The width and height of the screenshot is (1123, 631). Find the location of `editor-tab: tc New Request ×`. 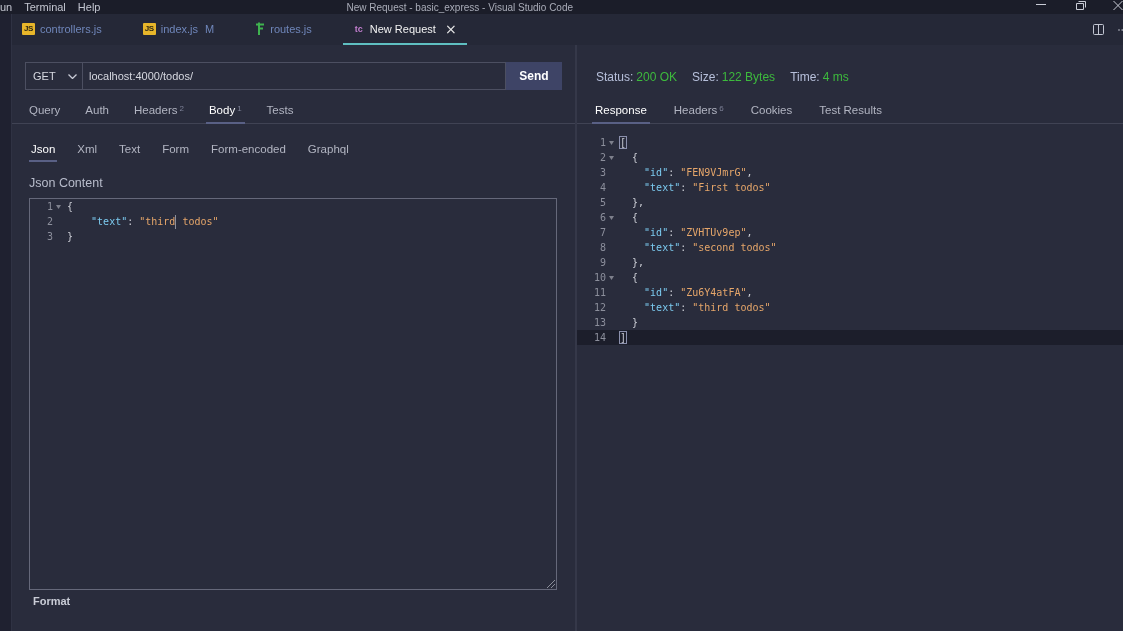

editor-tab: tc New Request × is located at coordinates (404, 29).